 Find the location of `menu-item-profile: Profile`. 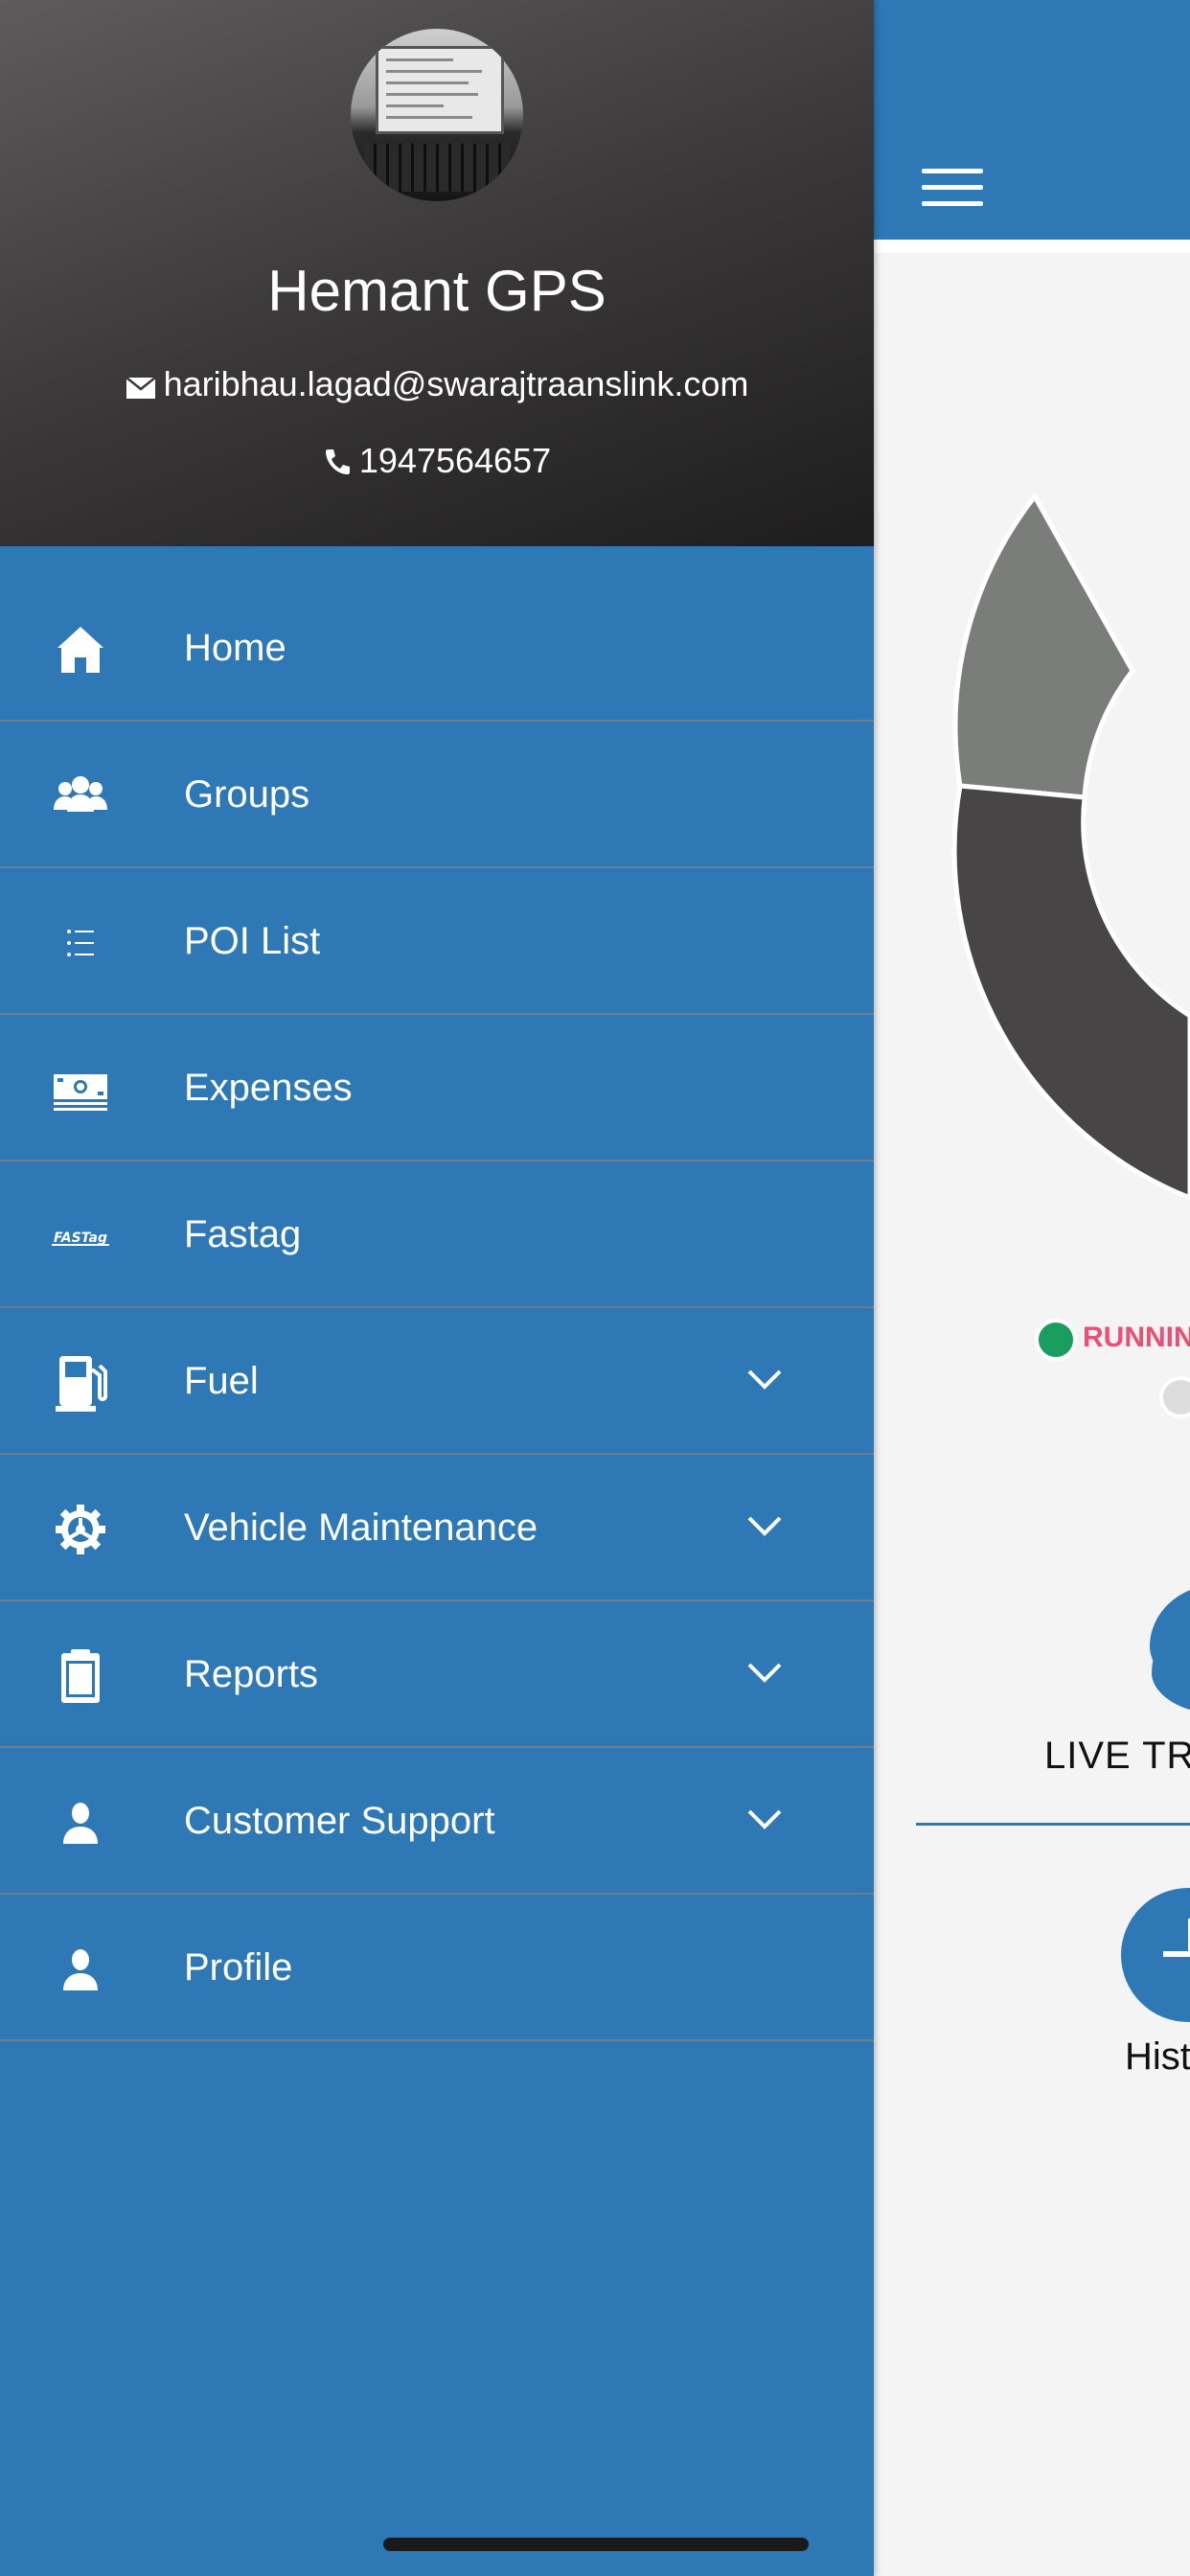

menu-item-profile: Profile is located at coordinates (437, 1968).